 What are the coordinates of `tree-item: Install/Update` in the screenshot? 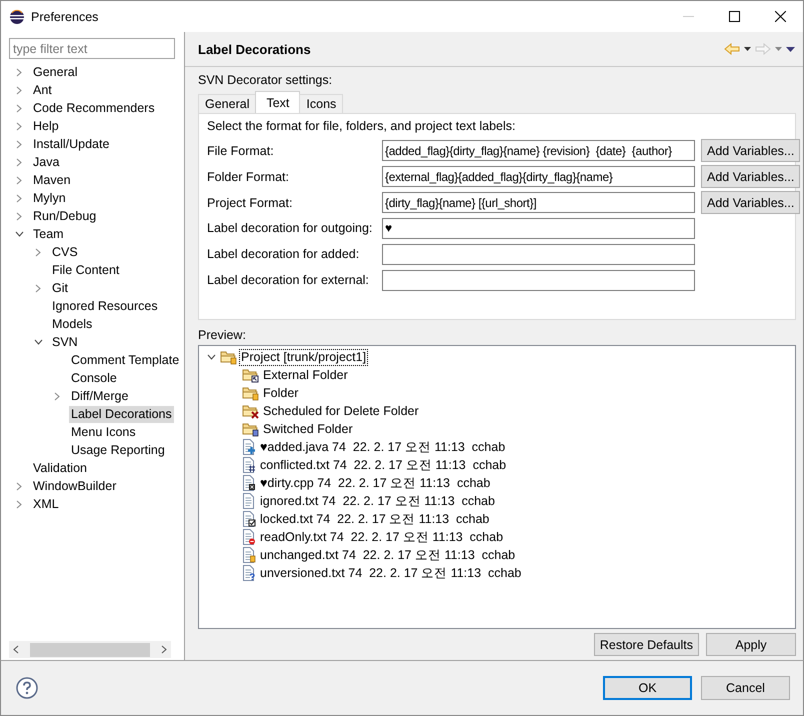 It's located at (71, 144).